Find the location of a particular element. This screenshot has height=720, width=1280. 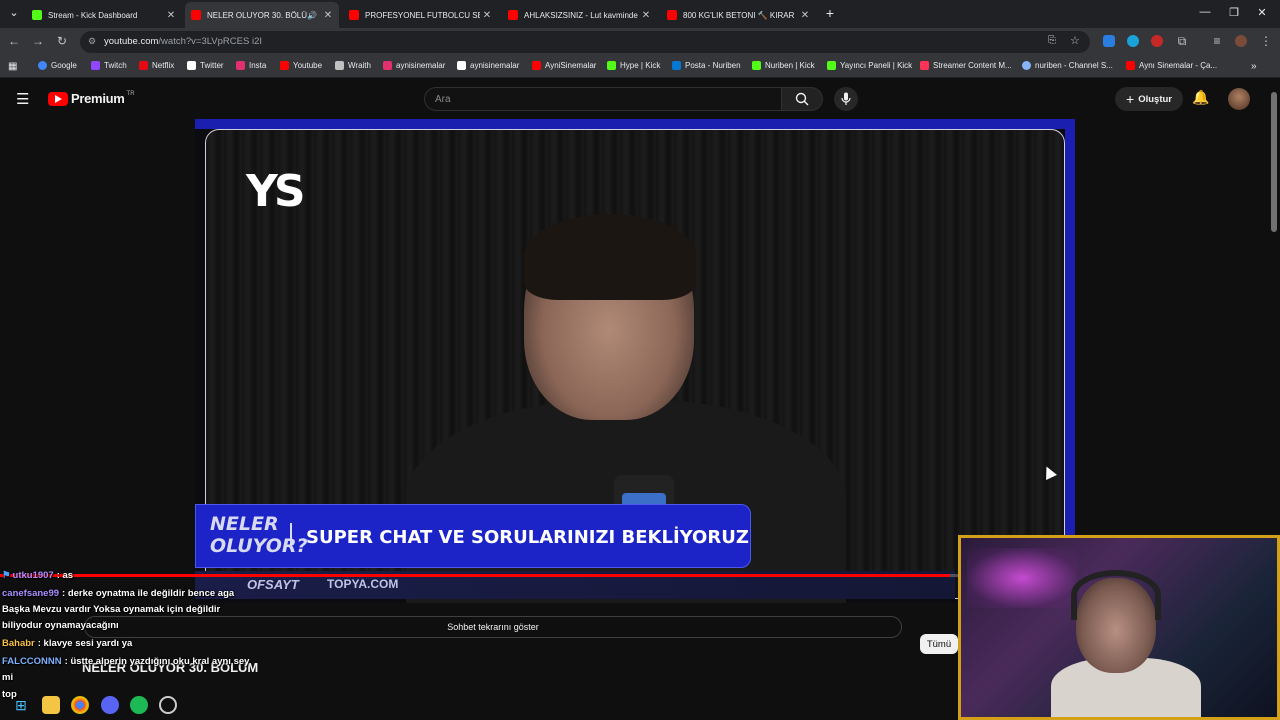

more-bookmarks-icon: » is located at coordinates (1254, 66).